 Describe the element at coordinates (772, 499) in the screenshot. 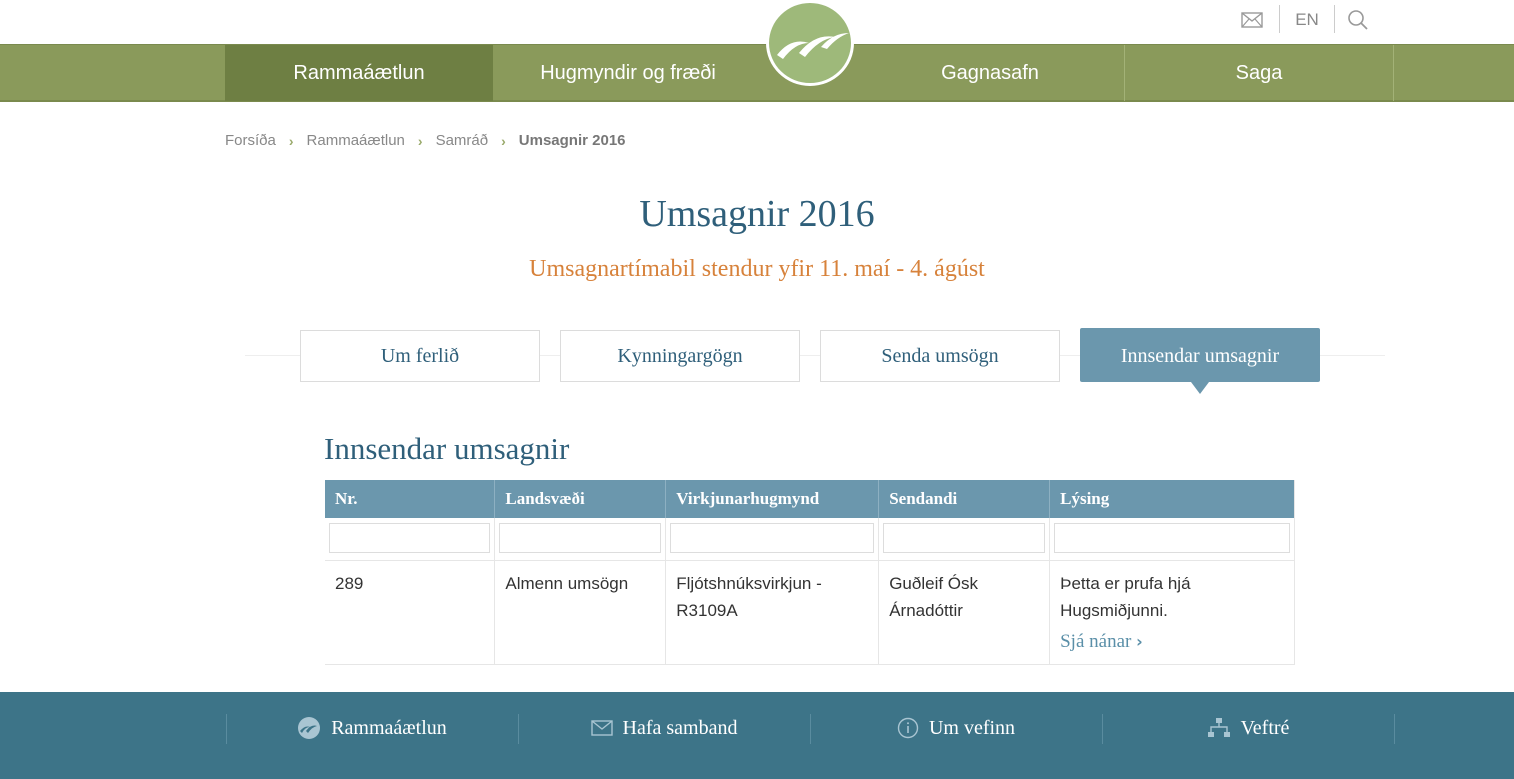

I see `column-header-virkjunarhugmynd: Virkjunarhugmynd` at that location.